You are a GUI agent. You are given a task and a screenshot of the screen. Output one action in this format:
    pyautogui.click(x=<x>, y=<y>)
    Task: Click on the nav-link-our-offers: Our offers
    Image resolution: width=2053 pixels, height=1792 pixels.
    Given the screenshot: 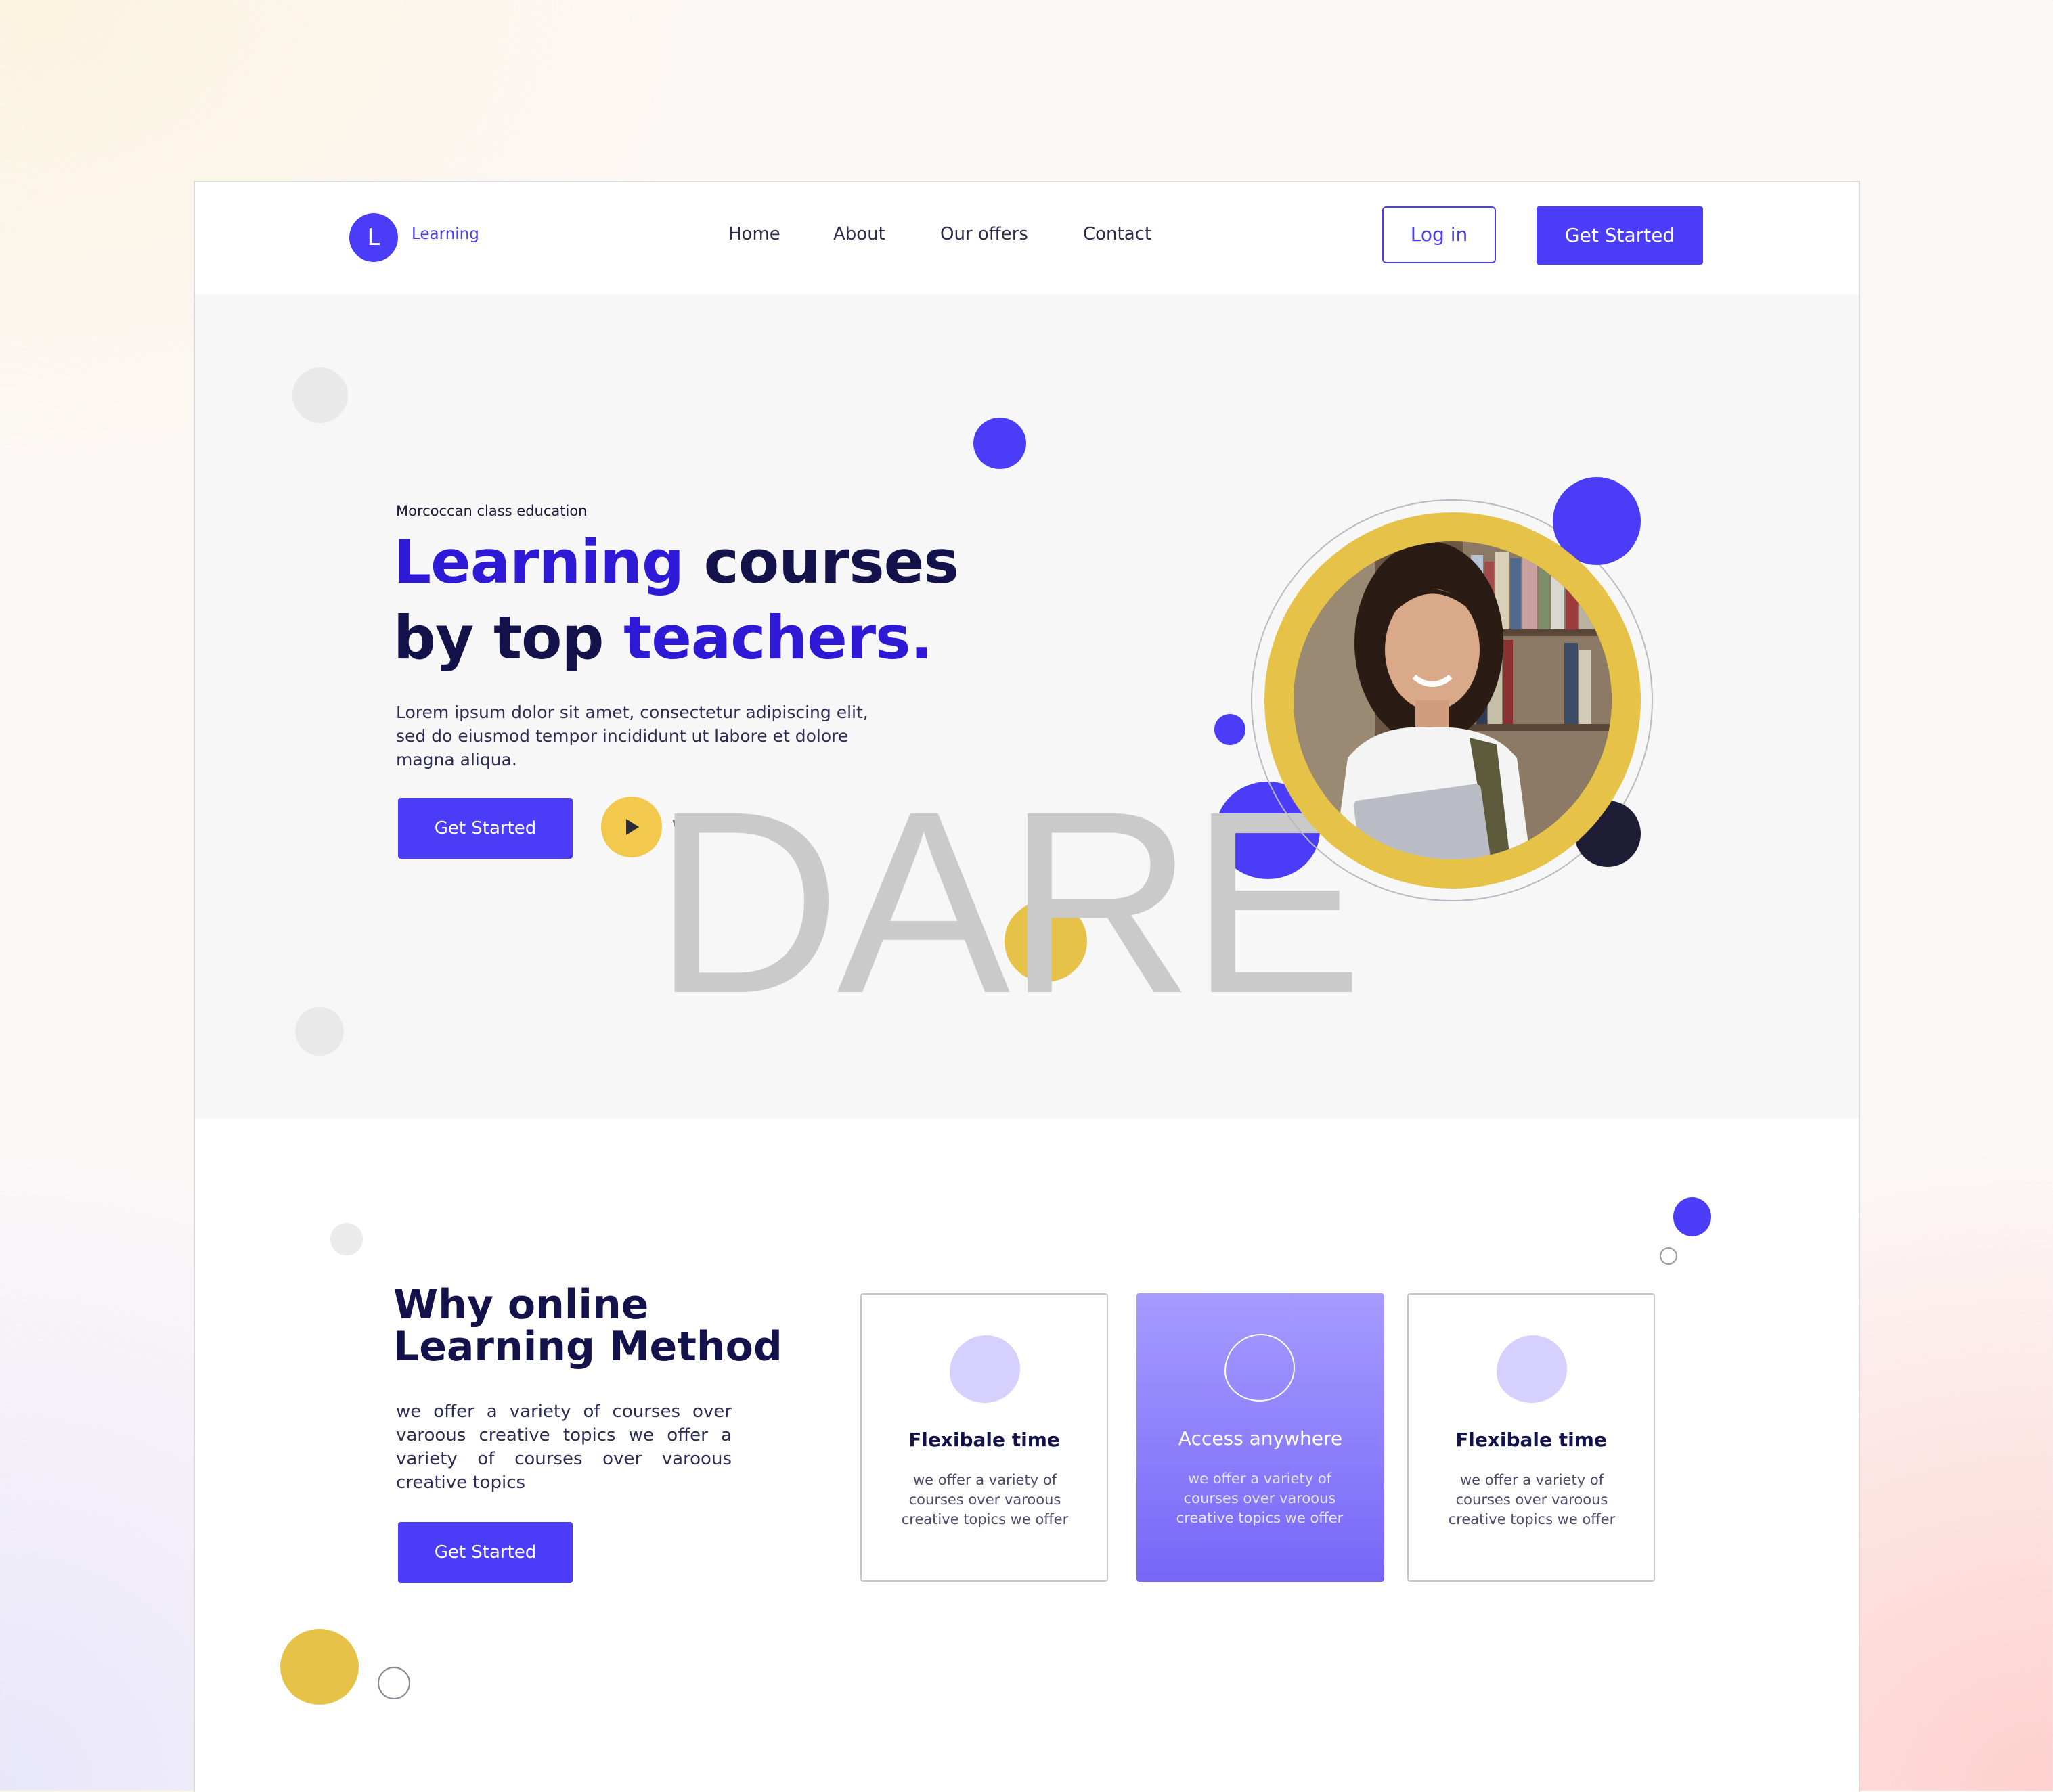 What is the action you would take?
    pyautogui.click(x=984, y=234)
    